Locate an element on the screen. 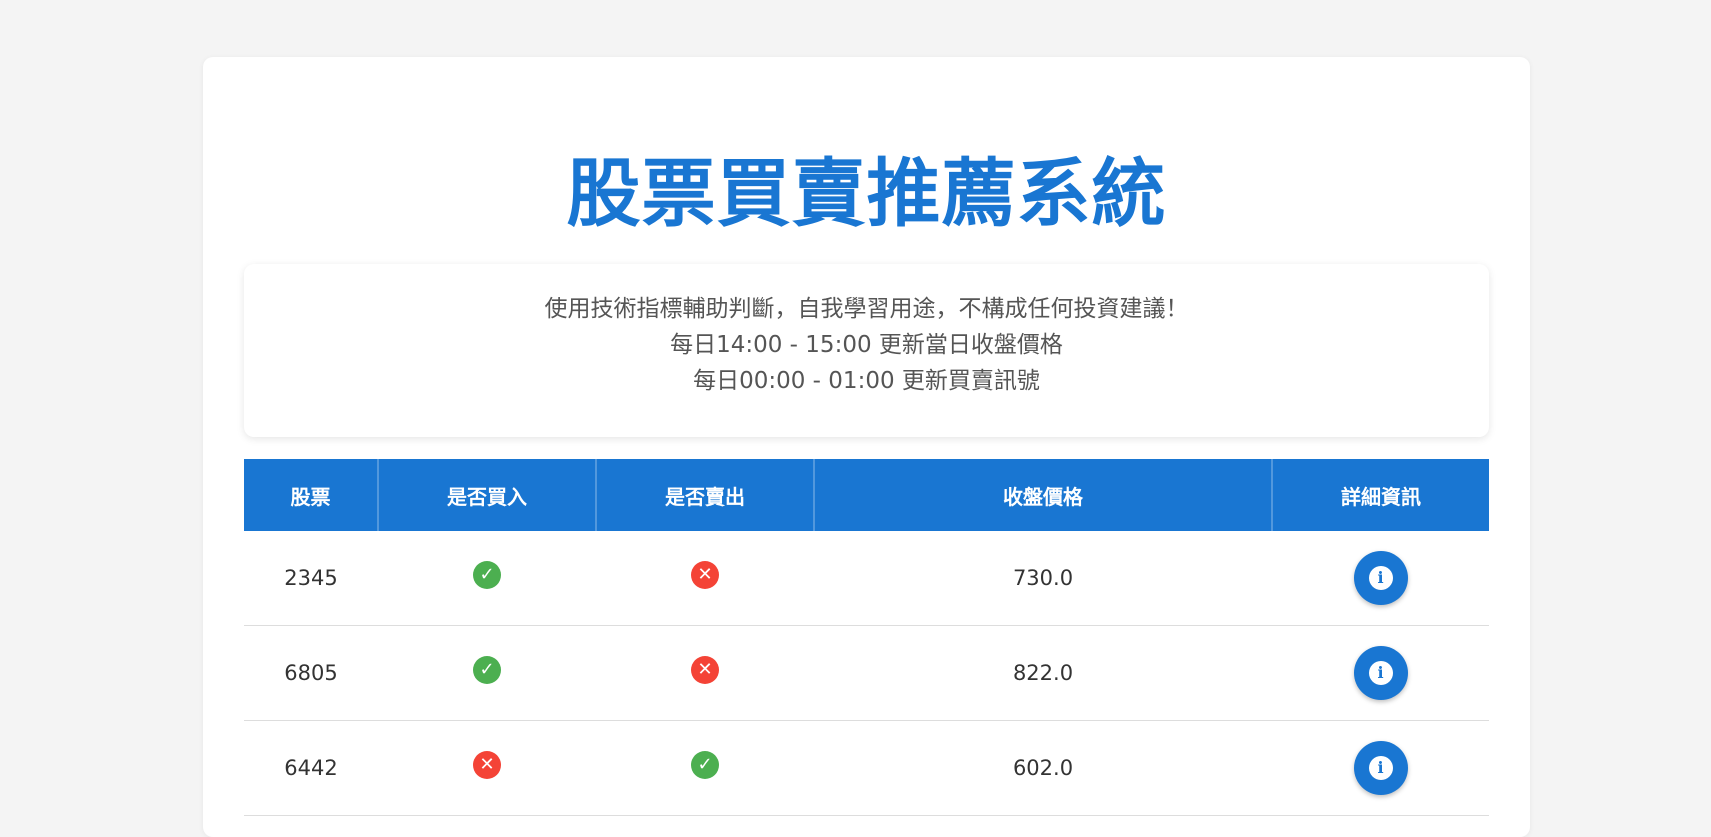 This screenshot has width=1711, height=837. close-price: 602.0 is located at coordinates (1043, 768).